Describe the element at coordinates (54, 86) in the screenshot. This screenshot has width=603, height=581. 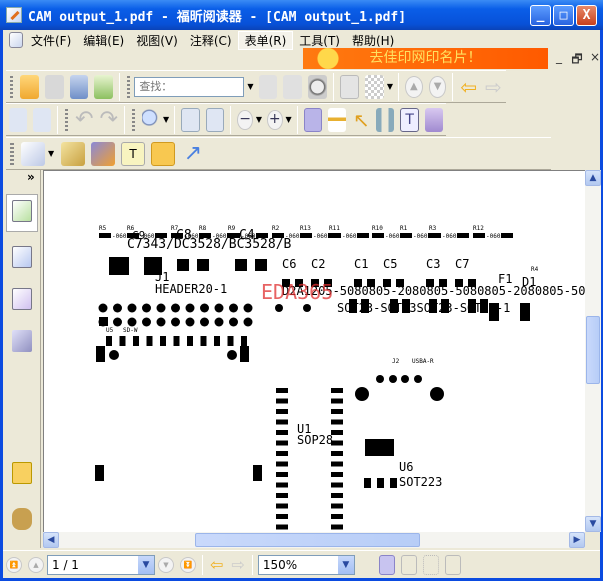
I see `save-icon` at that location.